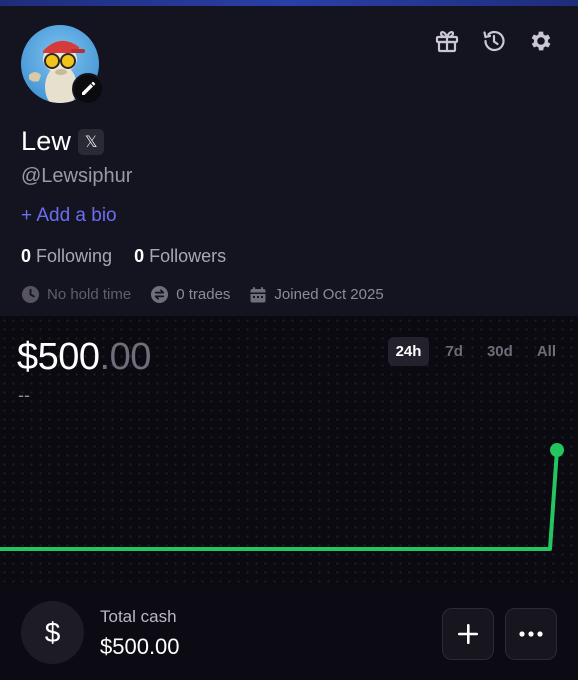 The image size is (578, 680). Describe the element at coordinates (66, 256) in the screenshot. I see `following-count-link: 0 Following` at that location.